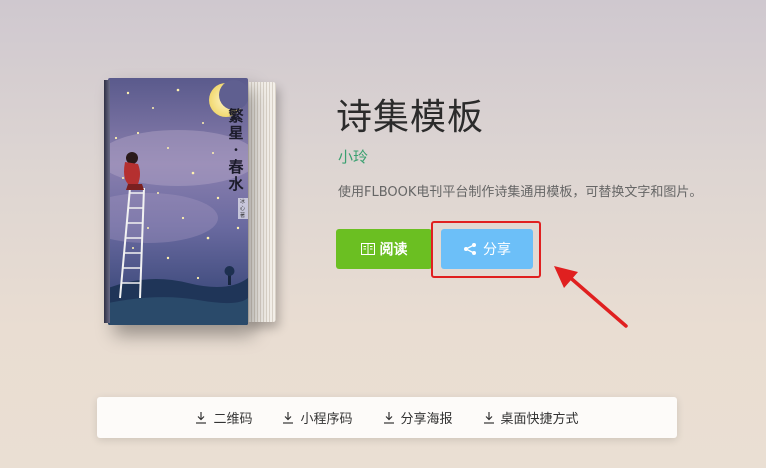 The width and height of the screenshot is (766, 468). I want to click on author-name: 小玲, so click(353, 156).